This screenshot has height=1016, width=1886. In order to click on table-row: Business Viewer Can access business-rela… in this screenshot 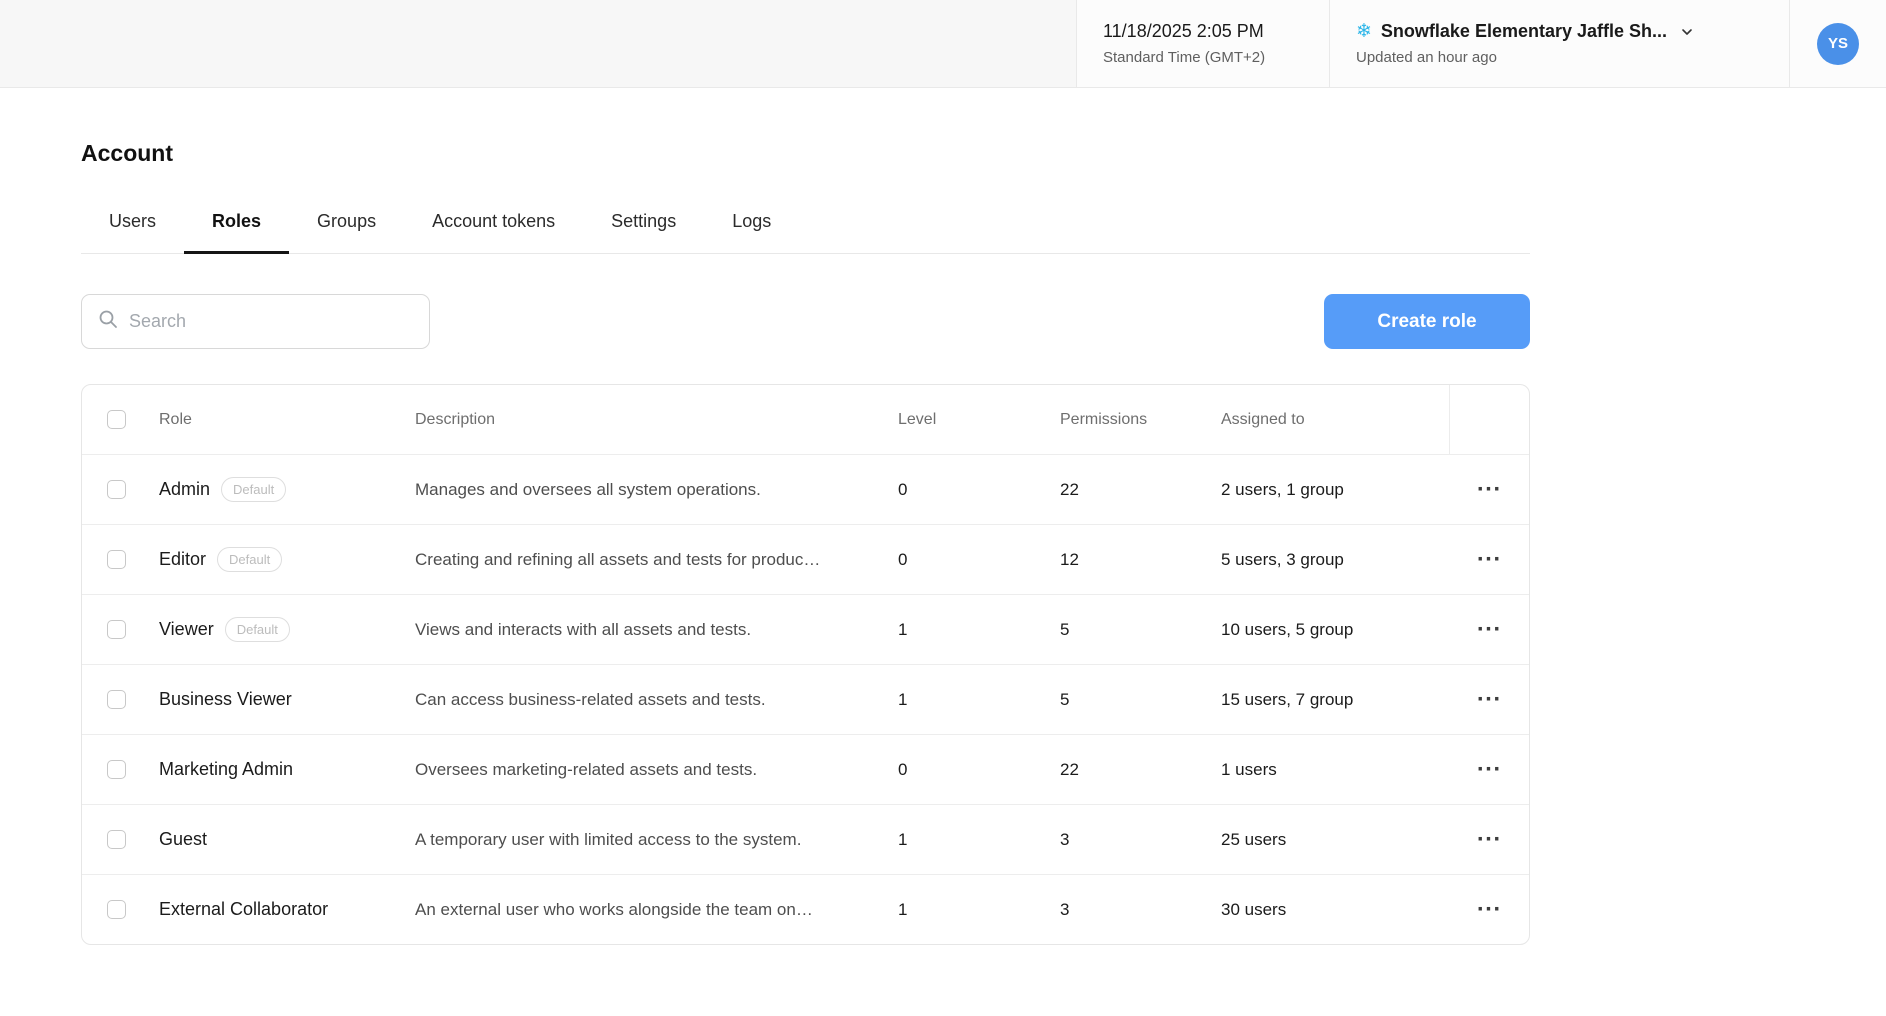, I will do `click(805, 699)`.